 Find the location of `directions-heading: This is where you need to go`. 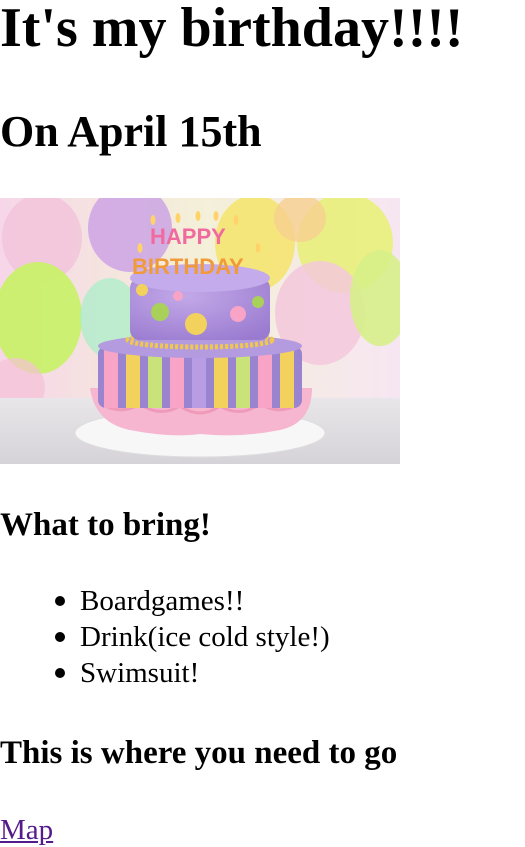

directions-heading: This is where you need to go is located at coordinates (199, 753).